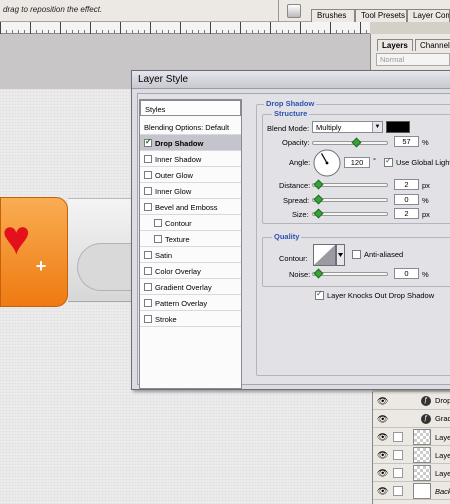 Image resolution: width=450 pixels, height=504 pixels. What do you see at coordinates (333, 15) in the screenshot?
I see `tab-brushes: Brushes` at bounding box center [333, 15].